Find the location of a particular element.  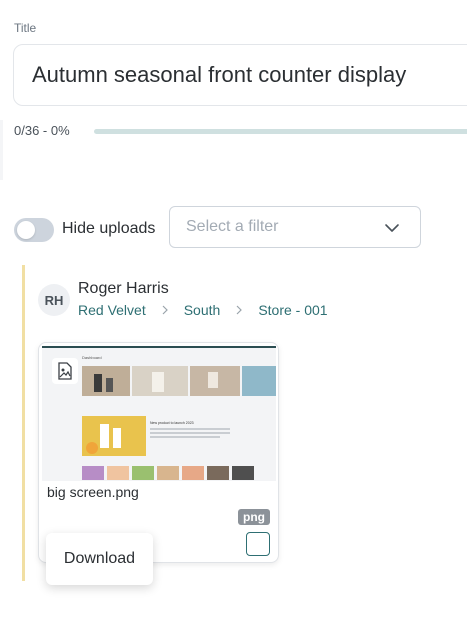

left-divider is located at coordinates (1, 150).